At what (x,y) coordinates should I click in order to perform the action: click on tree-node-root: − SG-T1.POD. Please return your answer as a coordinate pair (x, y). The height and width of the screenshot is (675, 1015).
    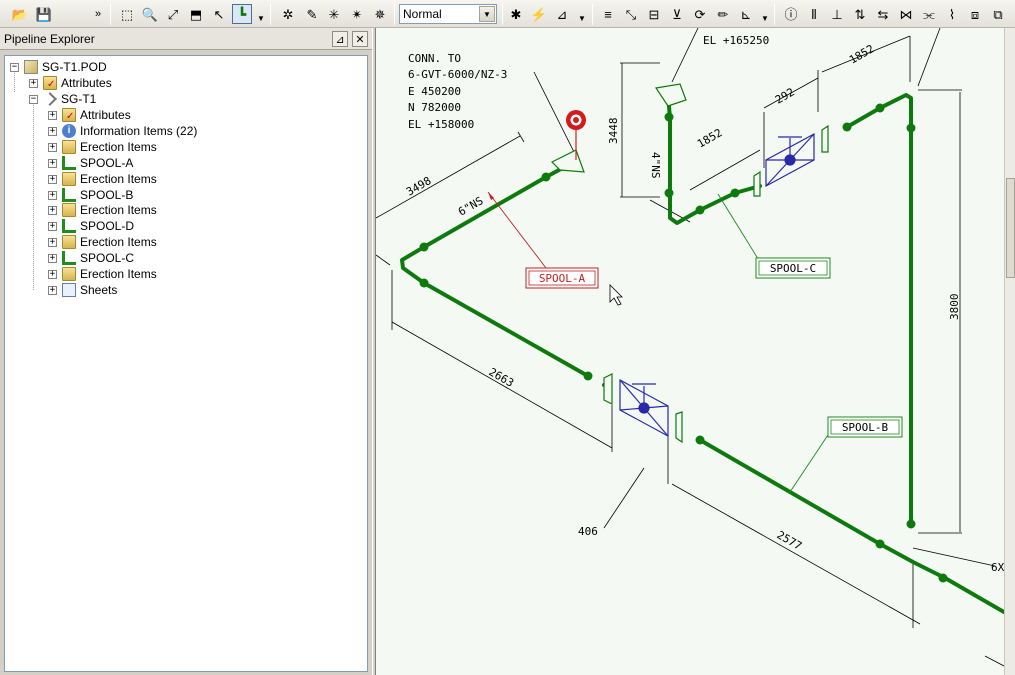
    Looking at the image, I should click on (58, 67).